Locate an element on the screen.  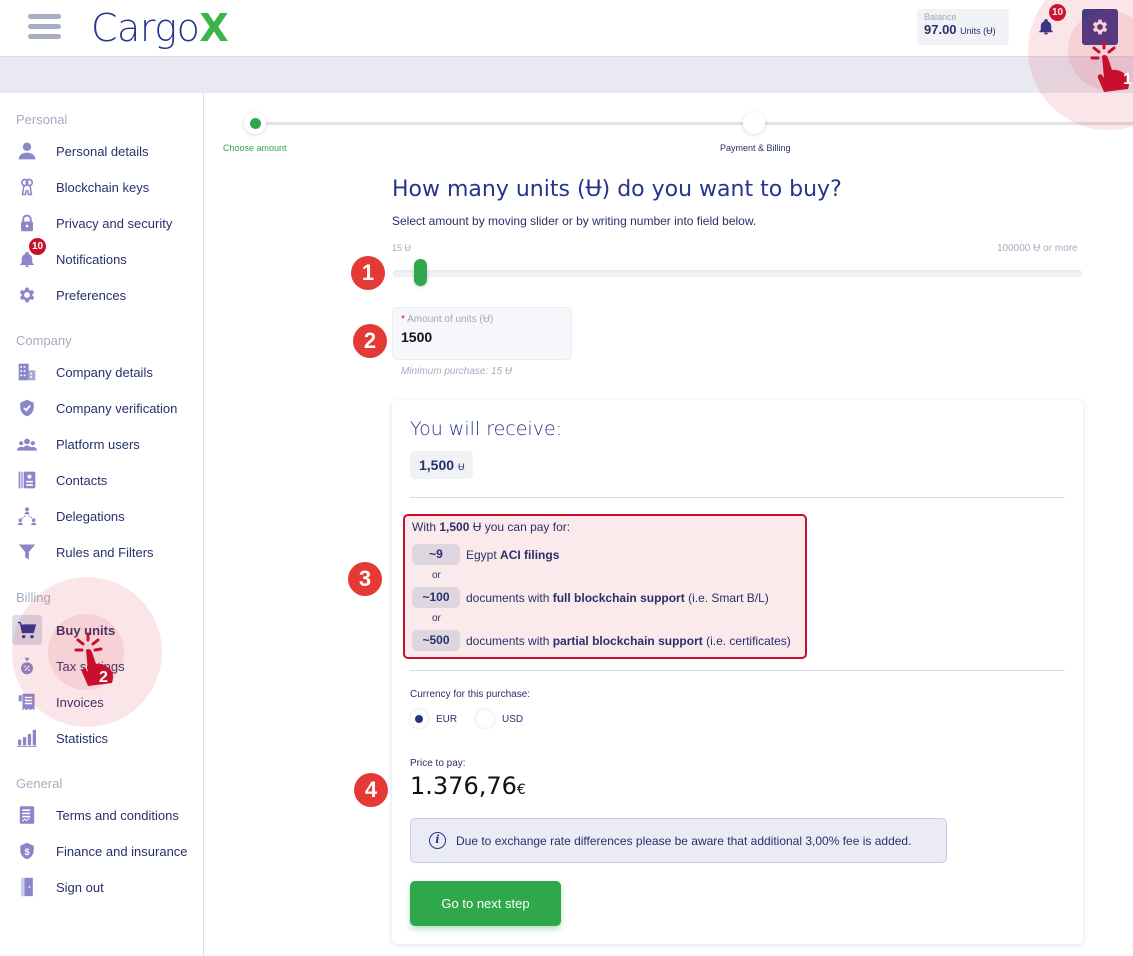
sidebar-item-notifications: 10 Notifications is located at coordinates (104, 256).